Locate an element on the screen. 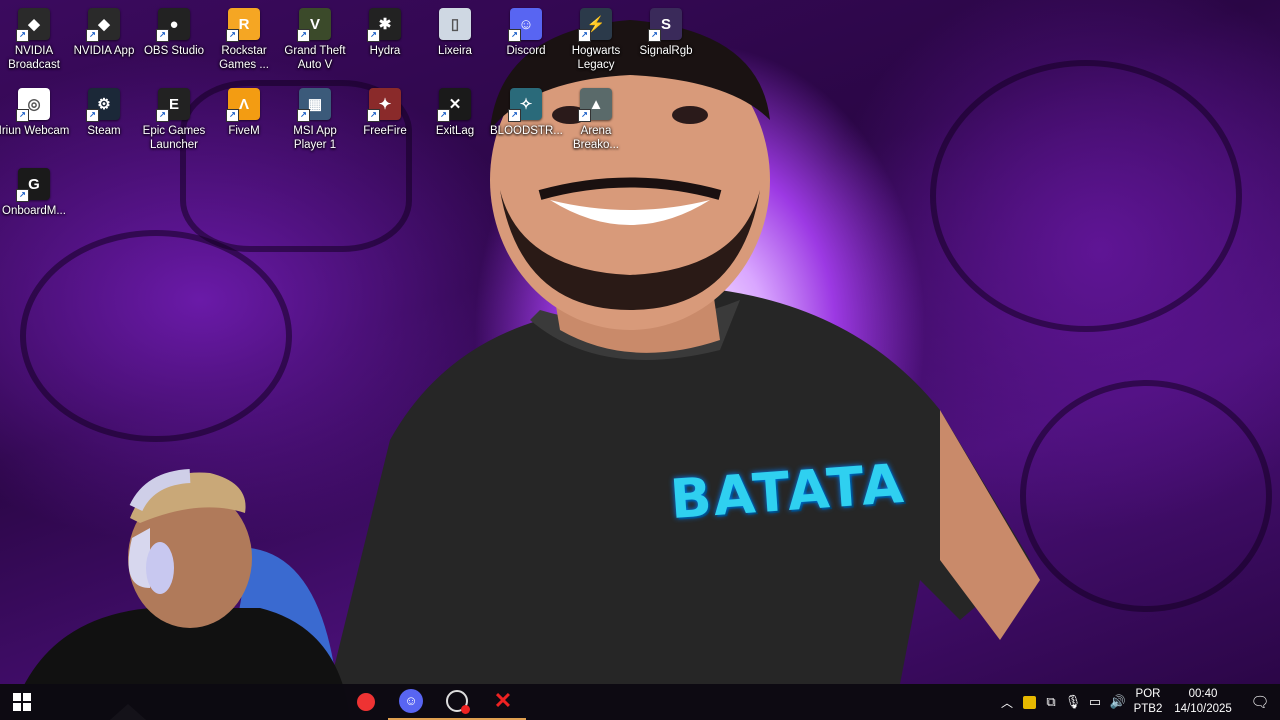  desktop-shortcut: Λ ↗ FiveM is located at coordinates (244, 113).